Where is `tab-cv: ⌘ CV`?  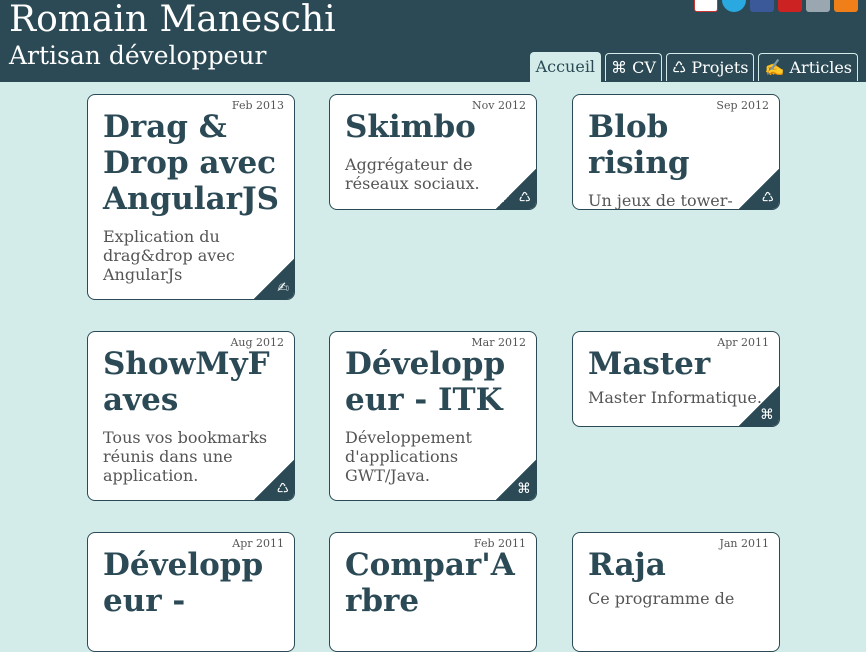
tab-cv: ⌘ CV is located at coordinates (633, 67).